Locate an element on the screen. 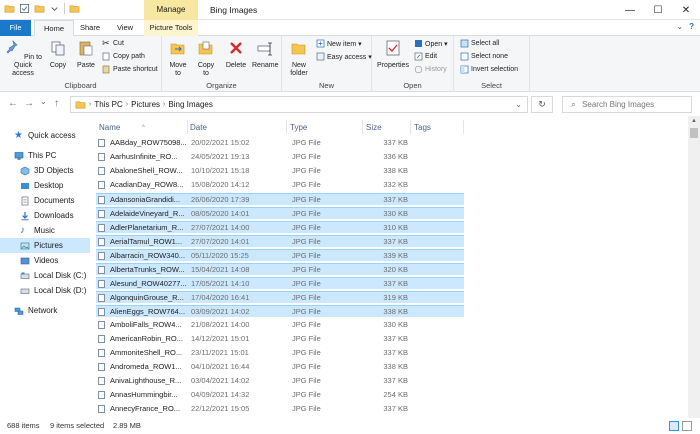 Image resolution: width=700 pixels, height=434 pixels. copy-button: Copy is located at coordinates (58, 54).